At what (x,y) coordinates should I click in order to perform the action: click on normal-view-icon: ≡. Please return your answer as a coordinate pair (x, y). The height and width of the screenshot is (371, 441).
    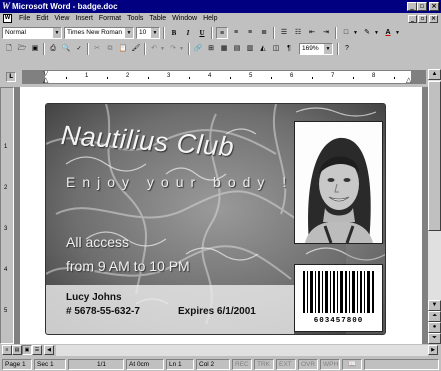
    Looking at the image, I should click on (7, 350).